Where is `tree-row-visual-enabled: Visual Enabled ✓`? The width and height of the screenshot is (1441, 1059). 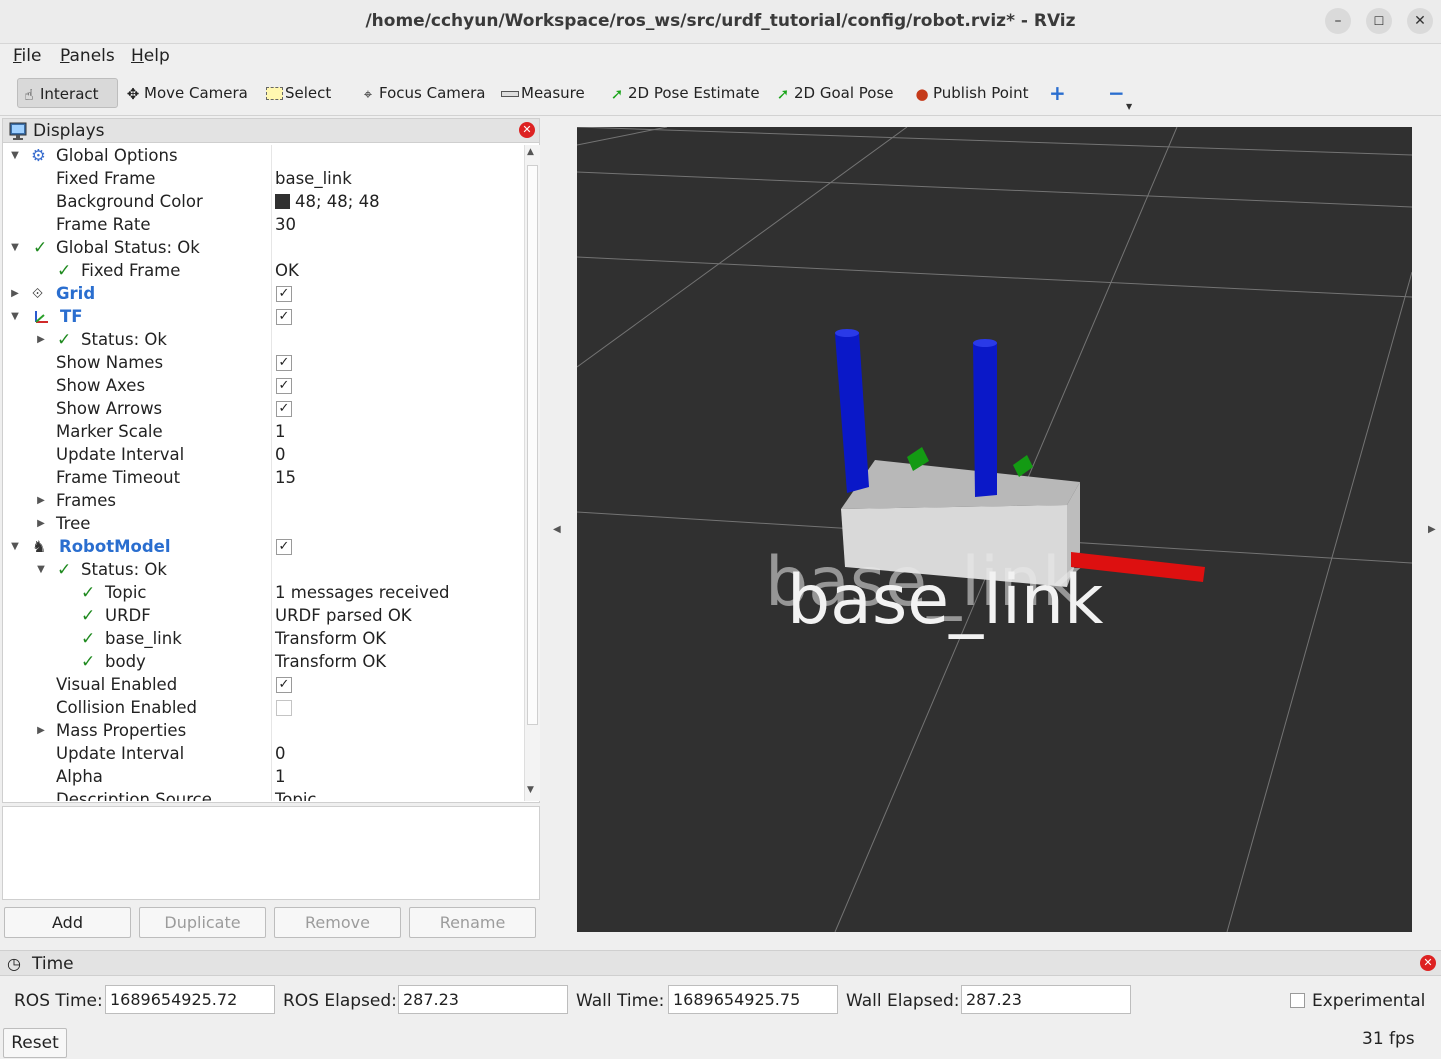
tree-row-visual-enabled: Visual Enabled ✓ is located at coordinates (263, 685).